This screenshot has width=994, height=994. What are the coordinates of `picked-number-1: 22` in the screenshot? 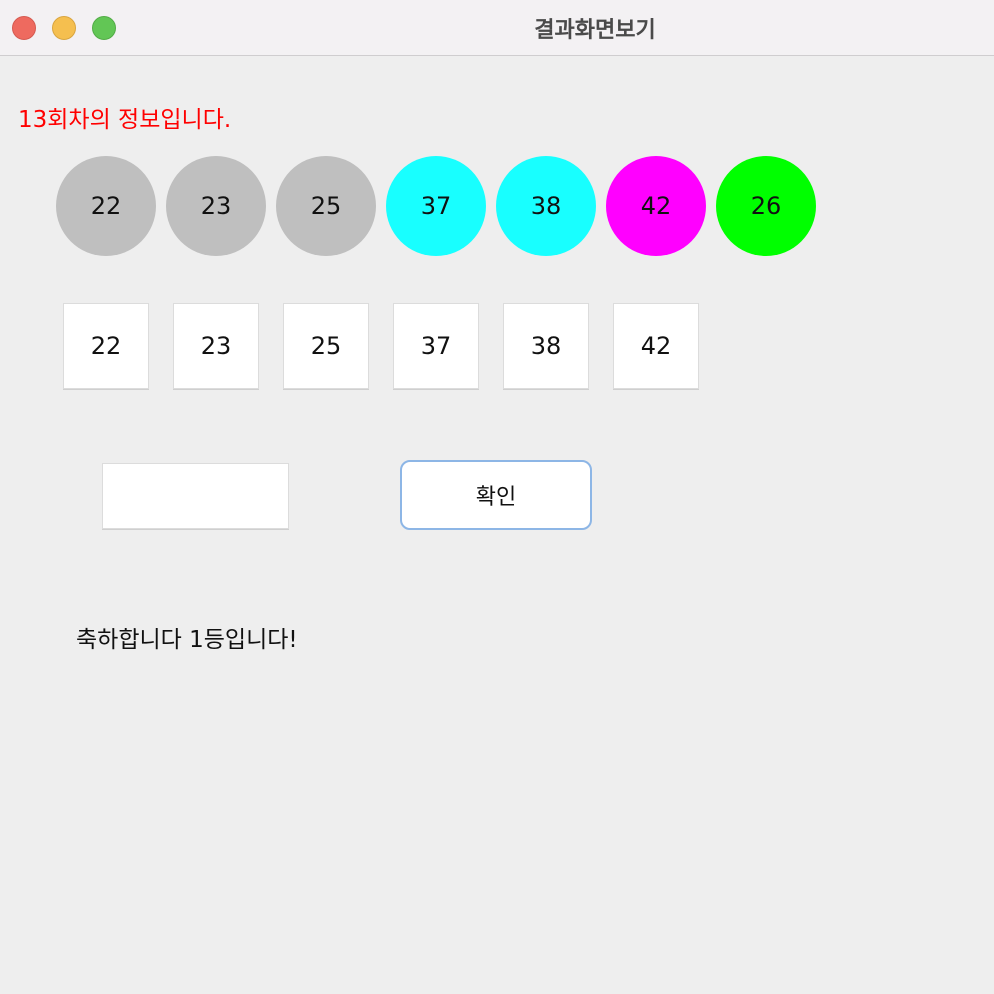 It's located at (106, 346).